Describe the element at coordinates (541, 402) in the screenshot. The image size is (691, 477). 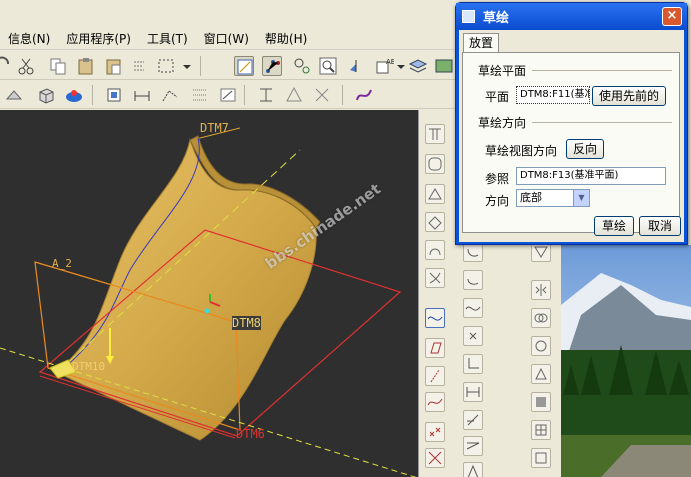
I see `thicken-icon` at that location.